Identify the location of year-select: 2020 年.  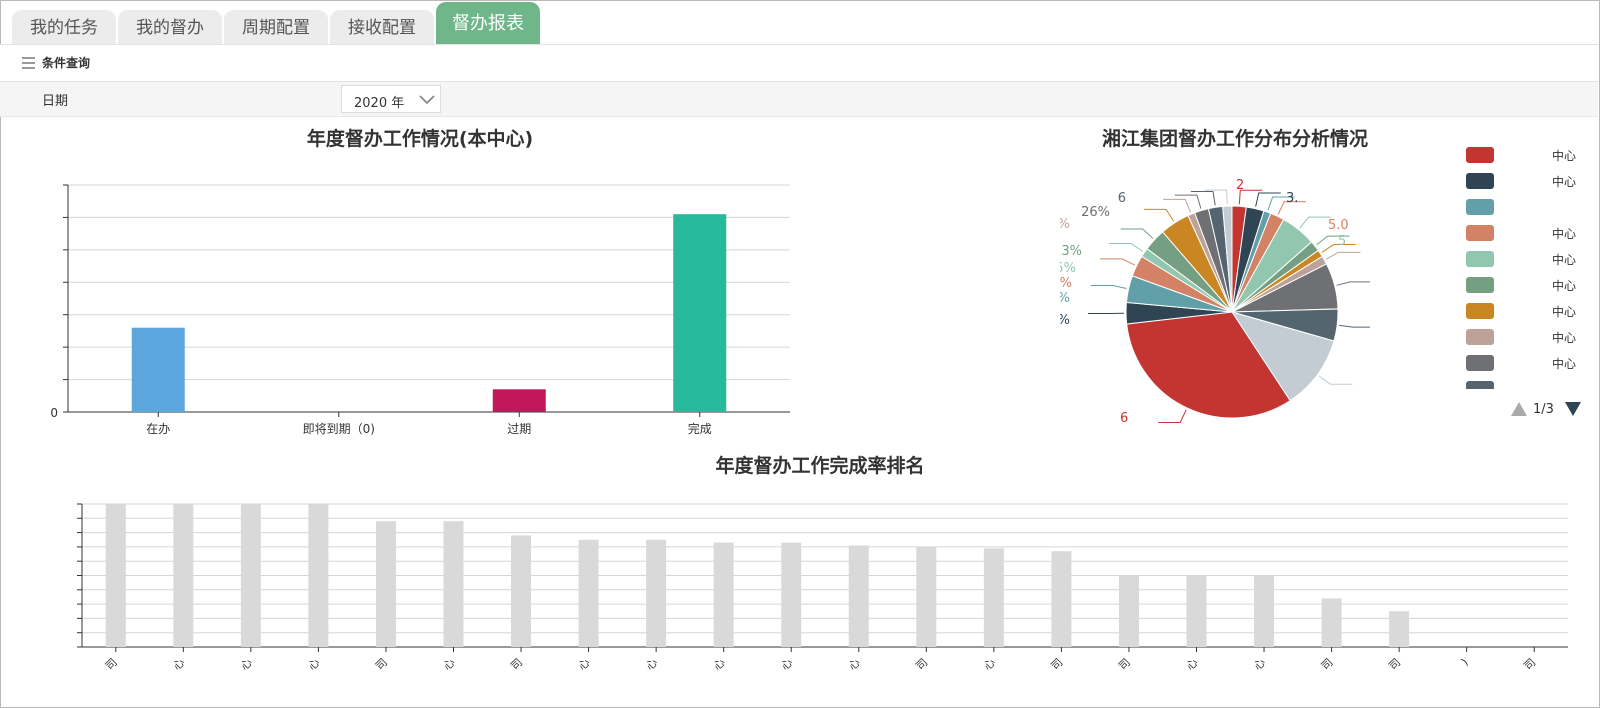
(391, 99).